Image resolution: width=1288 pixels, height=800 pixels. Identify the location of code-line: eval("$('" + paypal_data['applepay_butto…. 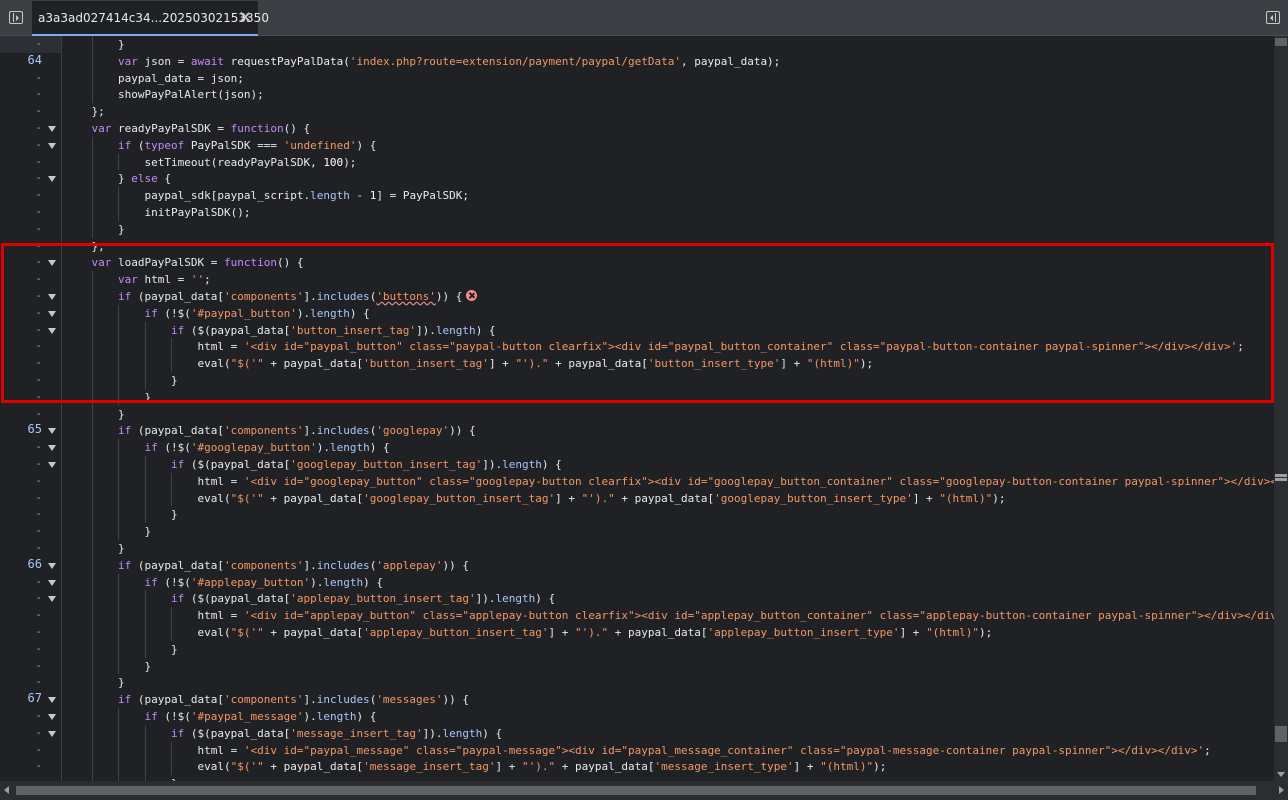
(595, 632).